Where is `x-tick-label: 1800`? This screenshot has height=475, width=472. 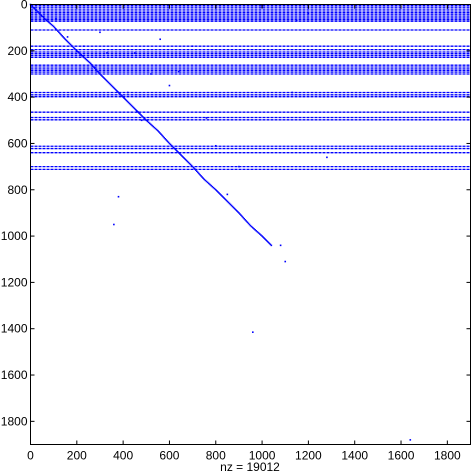
x-tick-label: 1800 is located at coordinates (447, 456).